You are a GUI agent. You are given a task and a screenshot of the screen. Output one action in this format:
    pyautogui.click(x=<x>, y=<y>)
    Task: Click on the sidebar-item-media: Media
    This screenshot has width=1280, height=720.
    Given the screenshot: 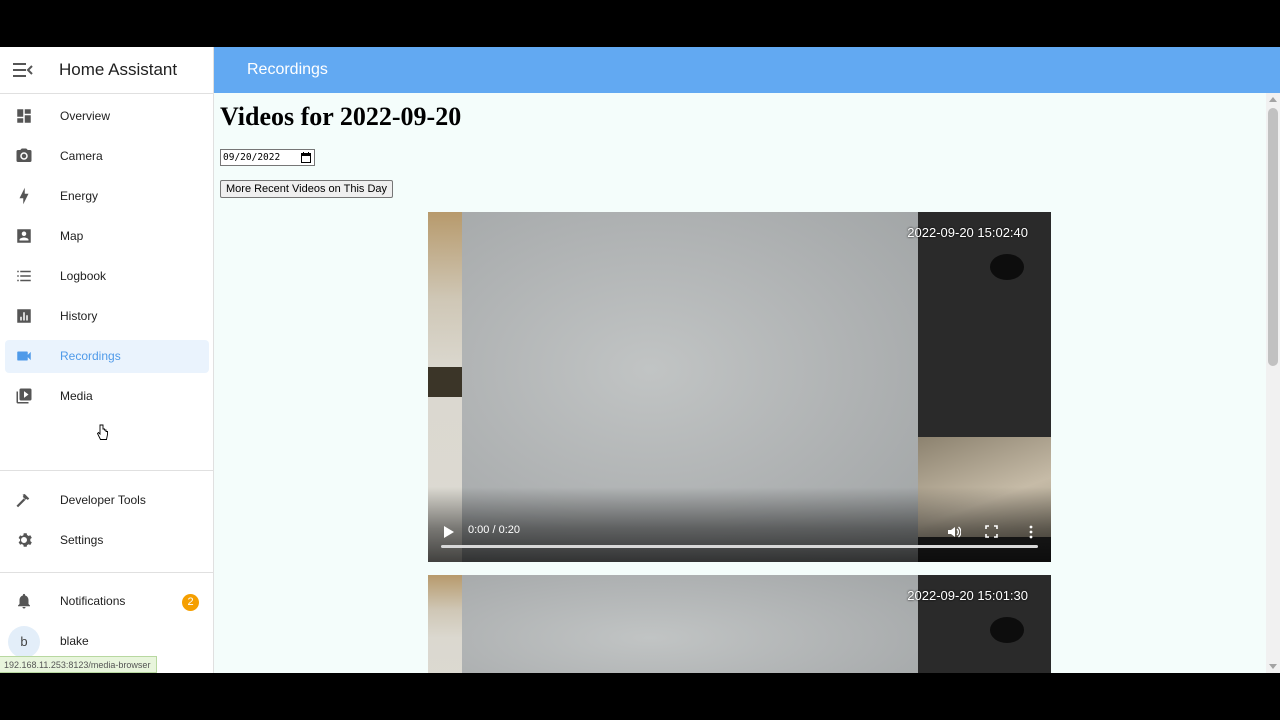 What is the action you would take?
    pyautogui.click(x=107, y=396)
    